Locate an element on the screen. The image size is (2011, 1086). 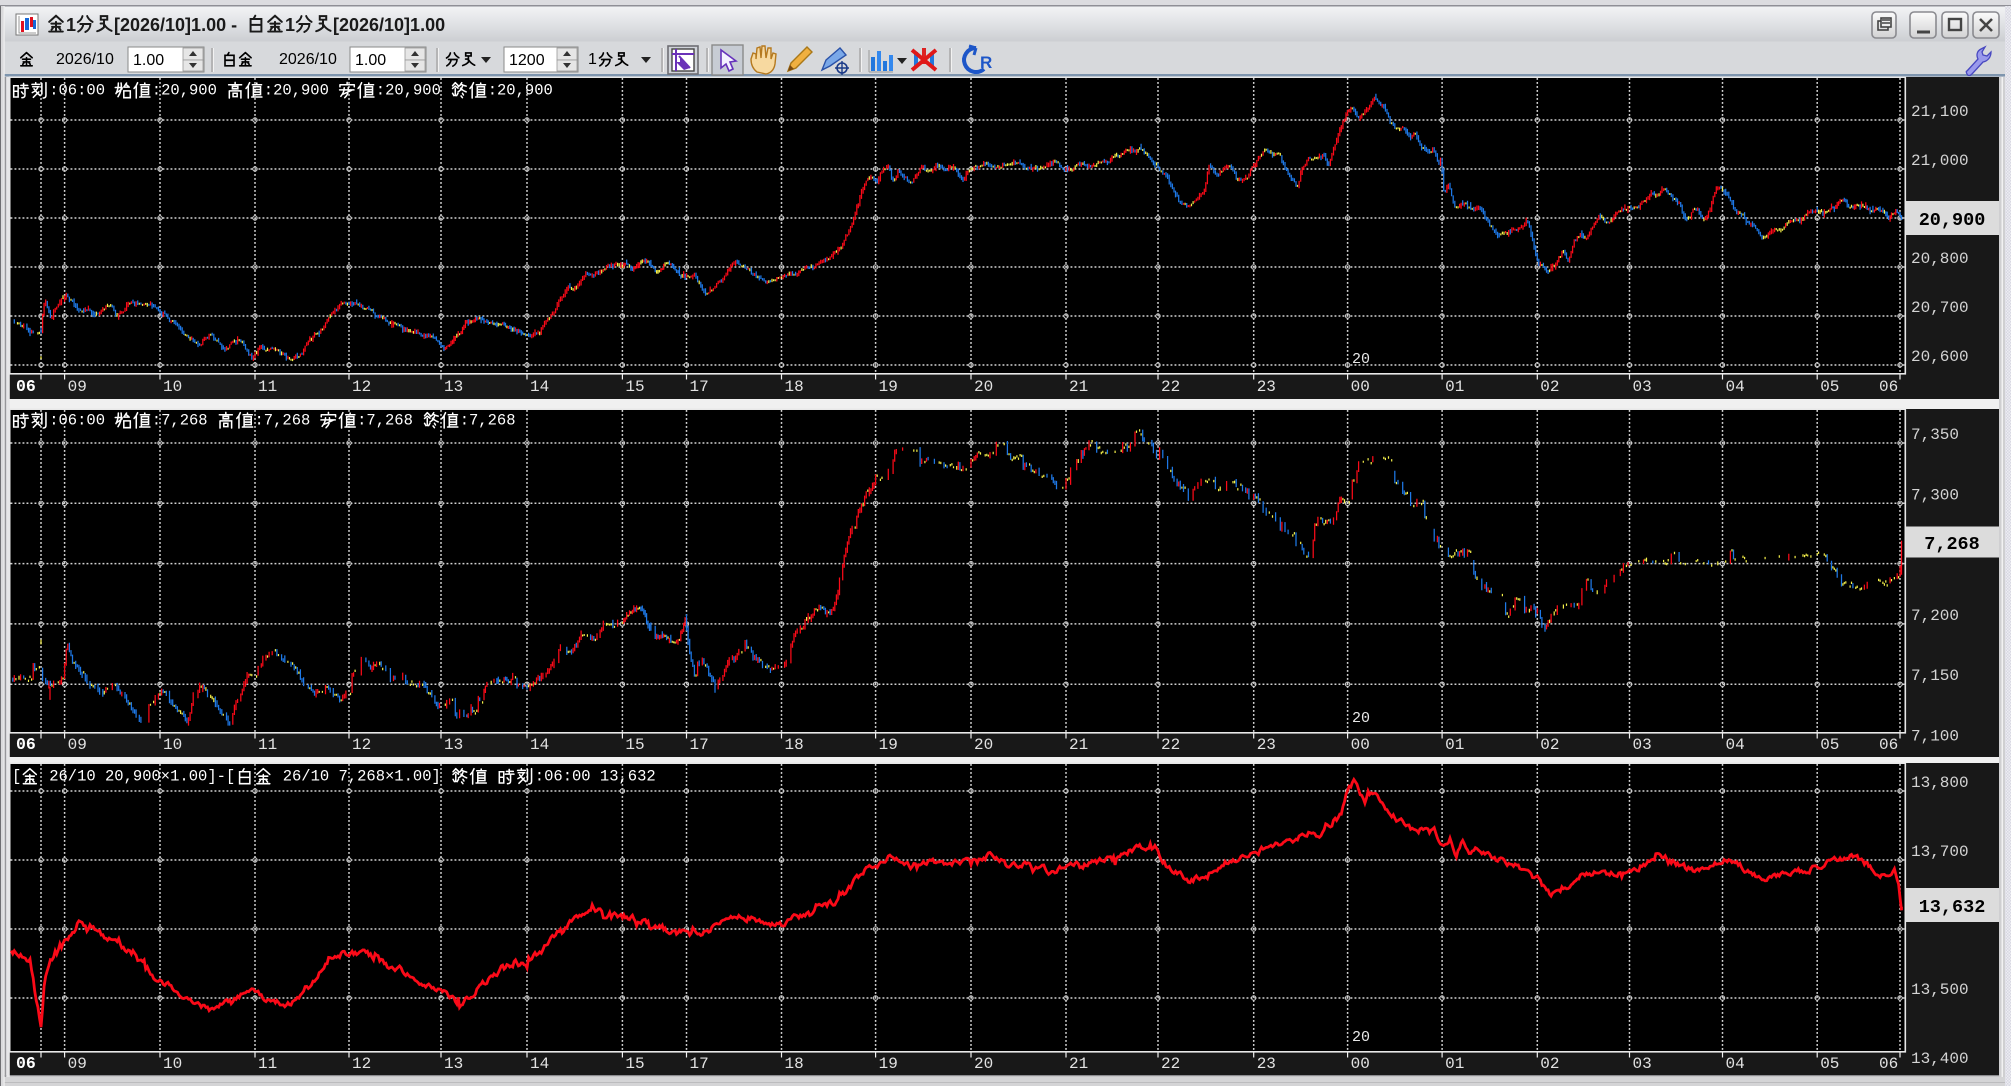
svg-text: 20,700 is located at coordinates (1940, 308).